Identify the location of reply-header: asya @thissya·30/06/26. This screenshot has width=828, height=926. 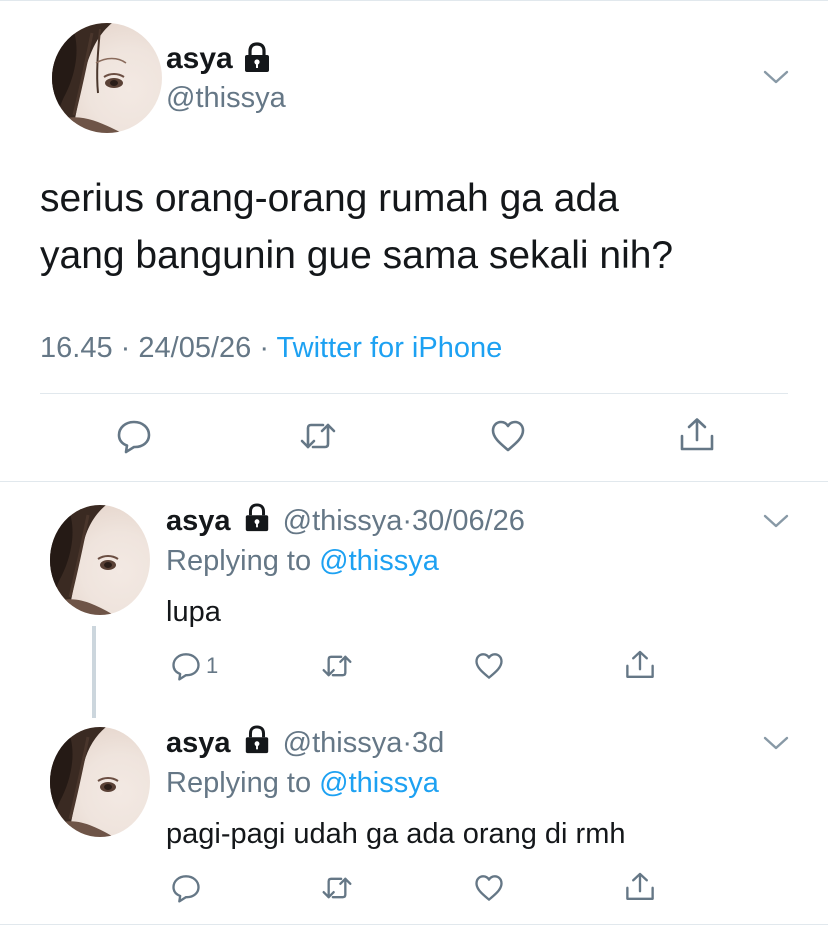
(345, 520).